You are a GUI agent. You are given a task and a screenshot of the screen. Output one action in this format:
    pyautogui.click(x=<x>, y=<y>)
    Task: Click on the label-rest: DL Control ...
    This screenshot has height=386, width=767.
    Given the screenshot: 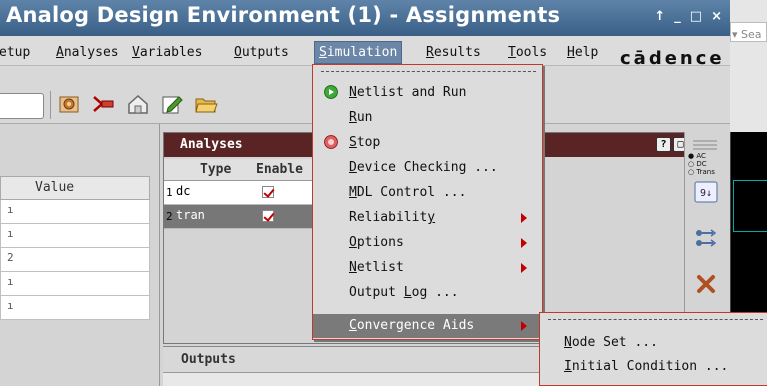 What is the action you would take?
    pyautogui.click(x=411, y=192)
    